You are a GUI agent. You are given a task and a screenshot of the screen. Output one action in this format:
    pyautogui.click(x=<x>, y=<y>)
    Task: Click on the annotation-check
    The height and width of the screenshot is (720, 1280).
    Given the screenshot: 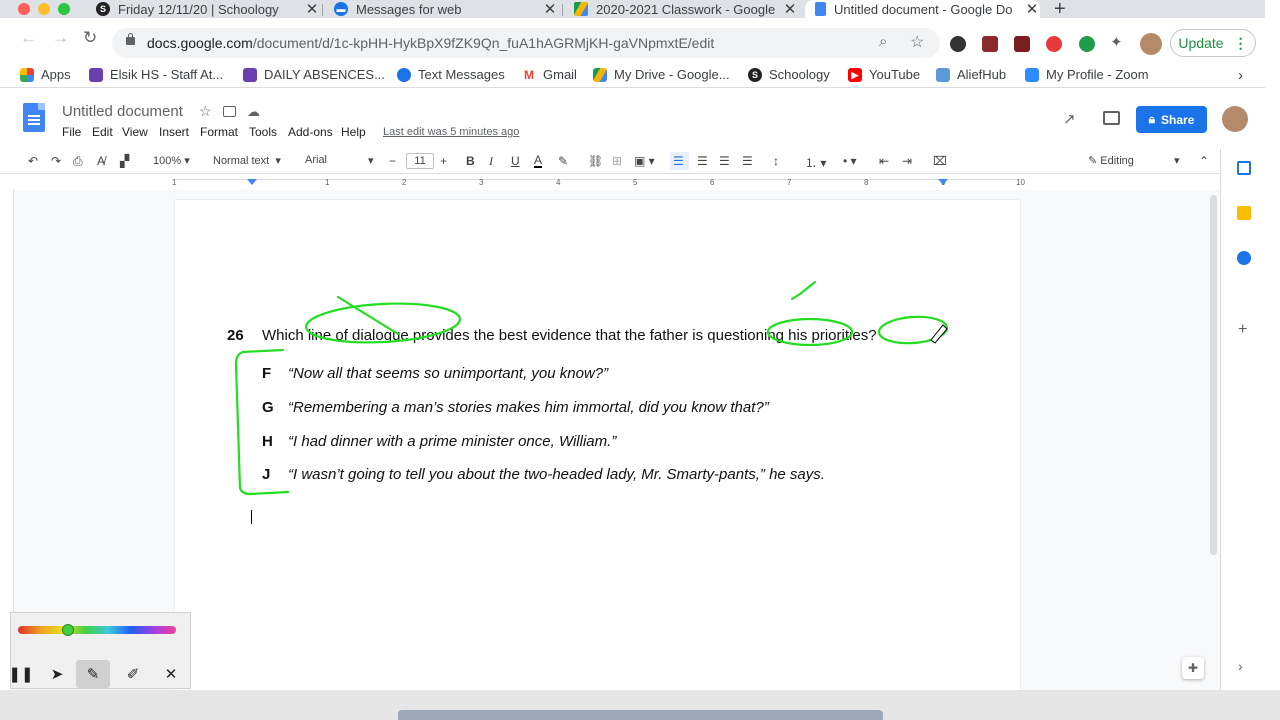 What is the action you would take?
    pyautogui.click(x=803, y=290)
    